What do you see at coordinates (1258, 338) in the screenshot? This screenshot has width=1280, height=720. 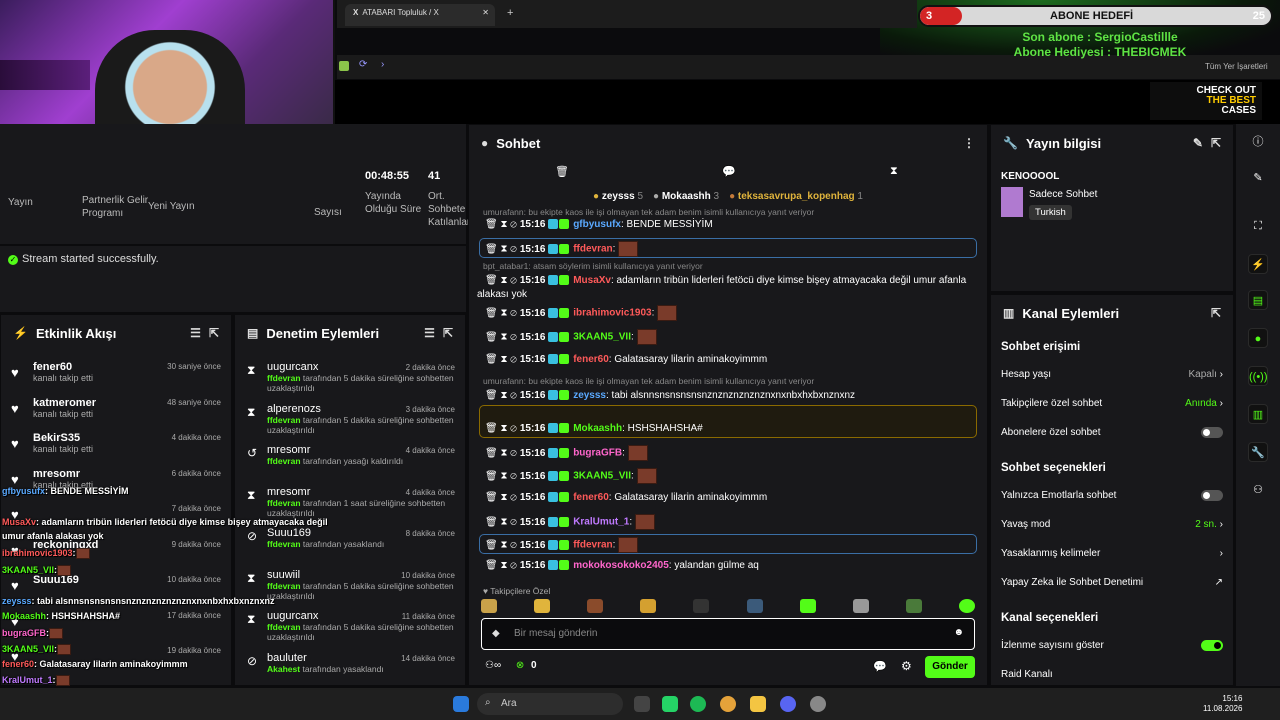 I see `chat-bubble-icon: ●` at bounding box center [1258, 338].